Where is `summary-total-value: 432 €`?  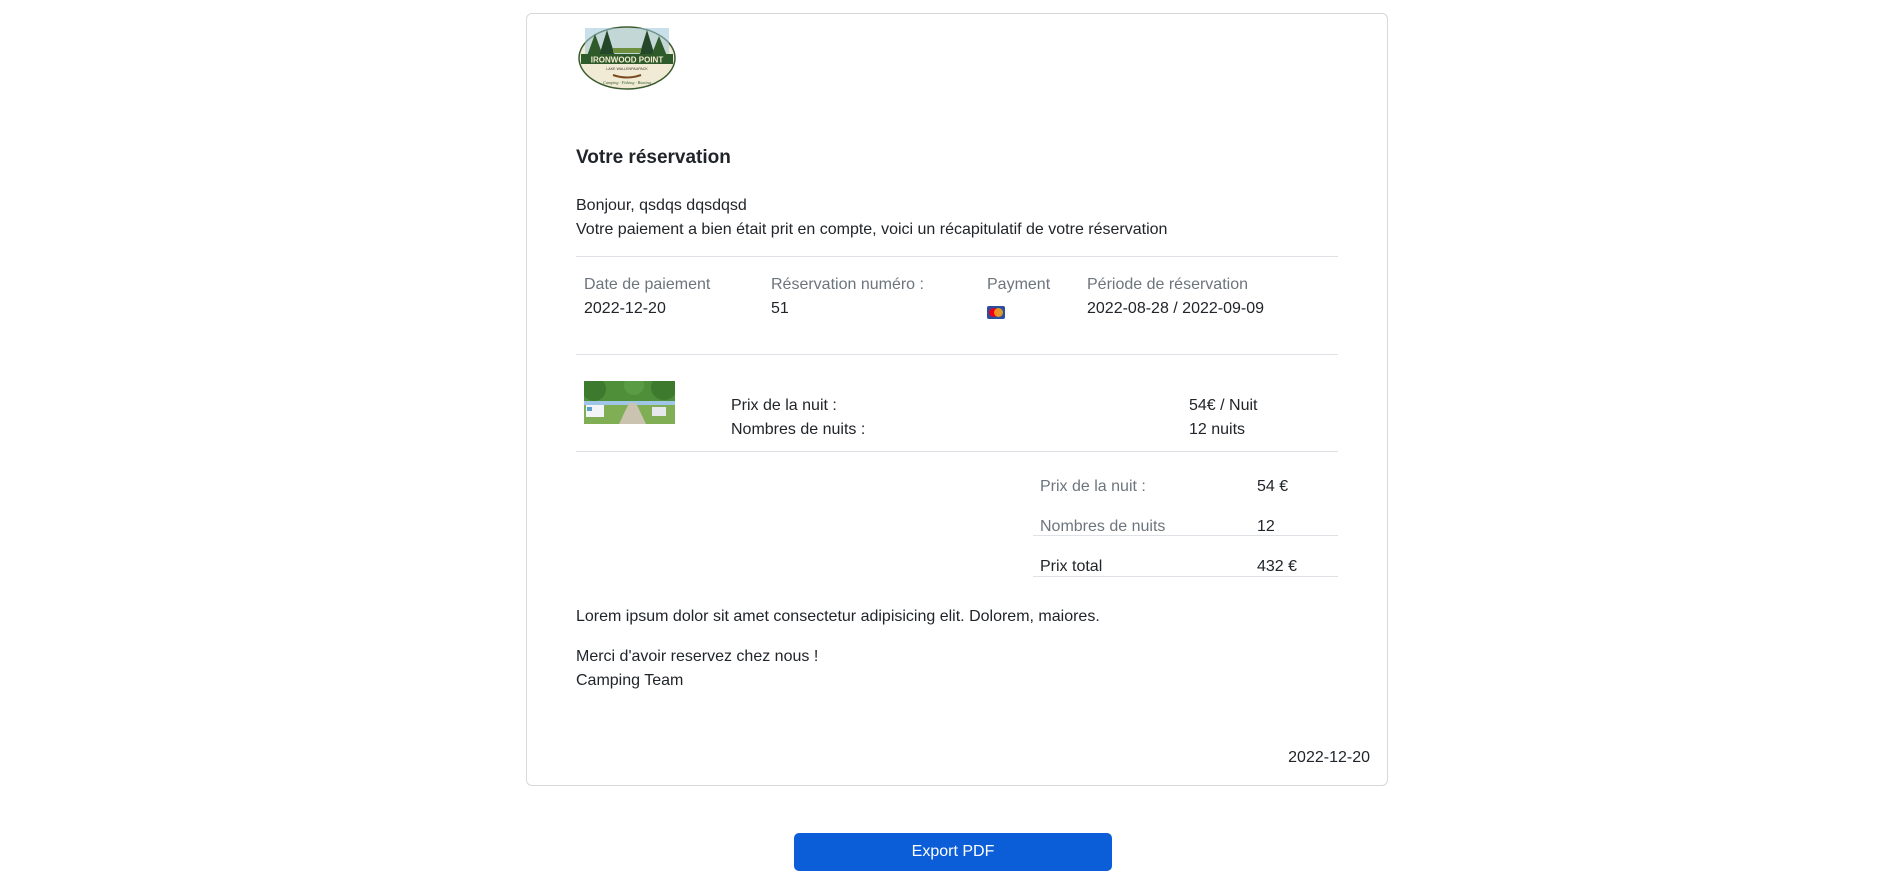 summary-total-value: 432 € is located at coordinates (1277, 566).